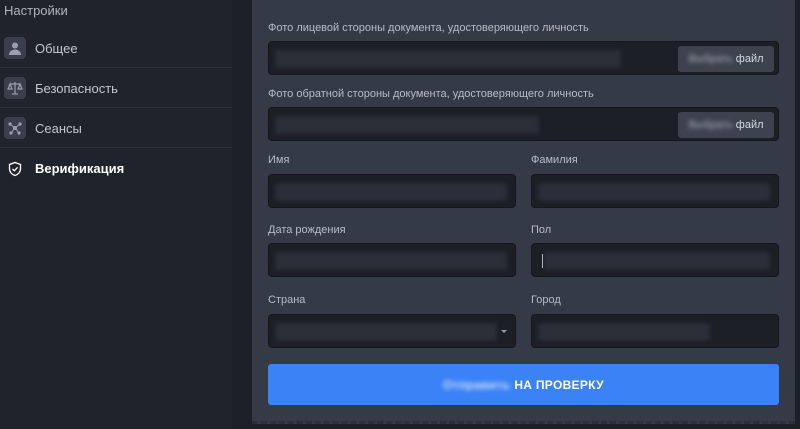 The height and width of the screenshot is (429, 800). What do you see at coordinates (477, 384) in the screenshot?
I see `redacted-button-text: Отправить` at bounding box center [477, 384].